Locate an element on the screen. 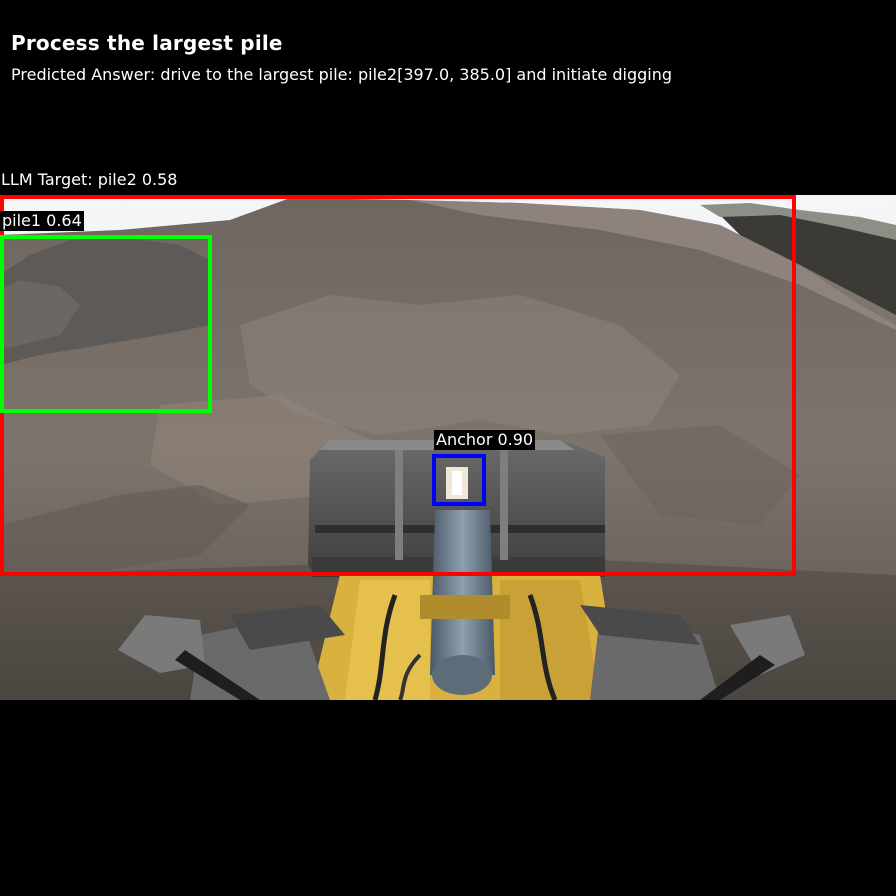  anchor-bounding-box is located at coordinates (459, 480).